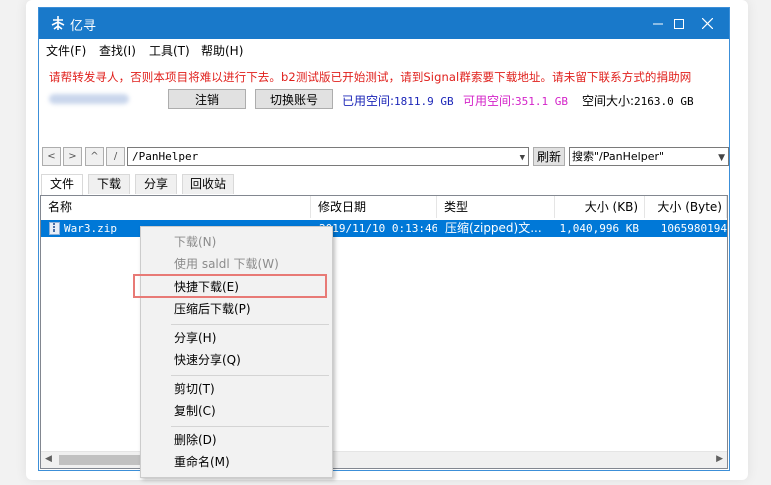 This screenshot has height=485, width=771. What do you see at coordinates (236, 360) in the screenshot?
I see `menu-item-quick-share: 快速分享(Q)` at bounding box center [236, 360].